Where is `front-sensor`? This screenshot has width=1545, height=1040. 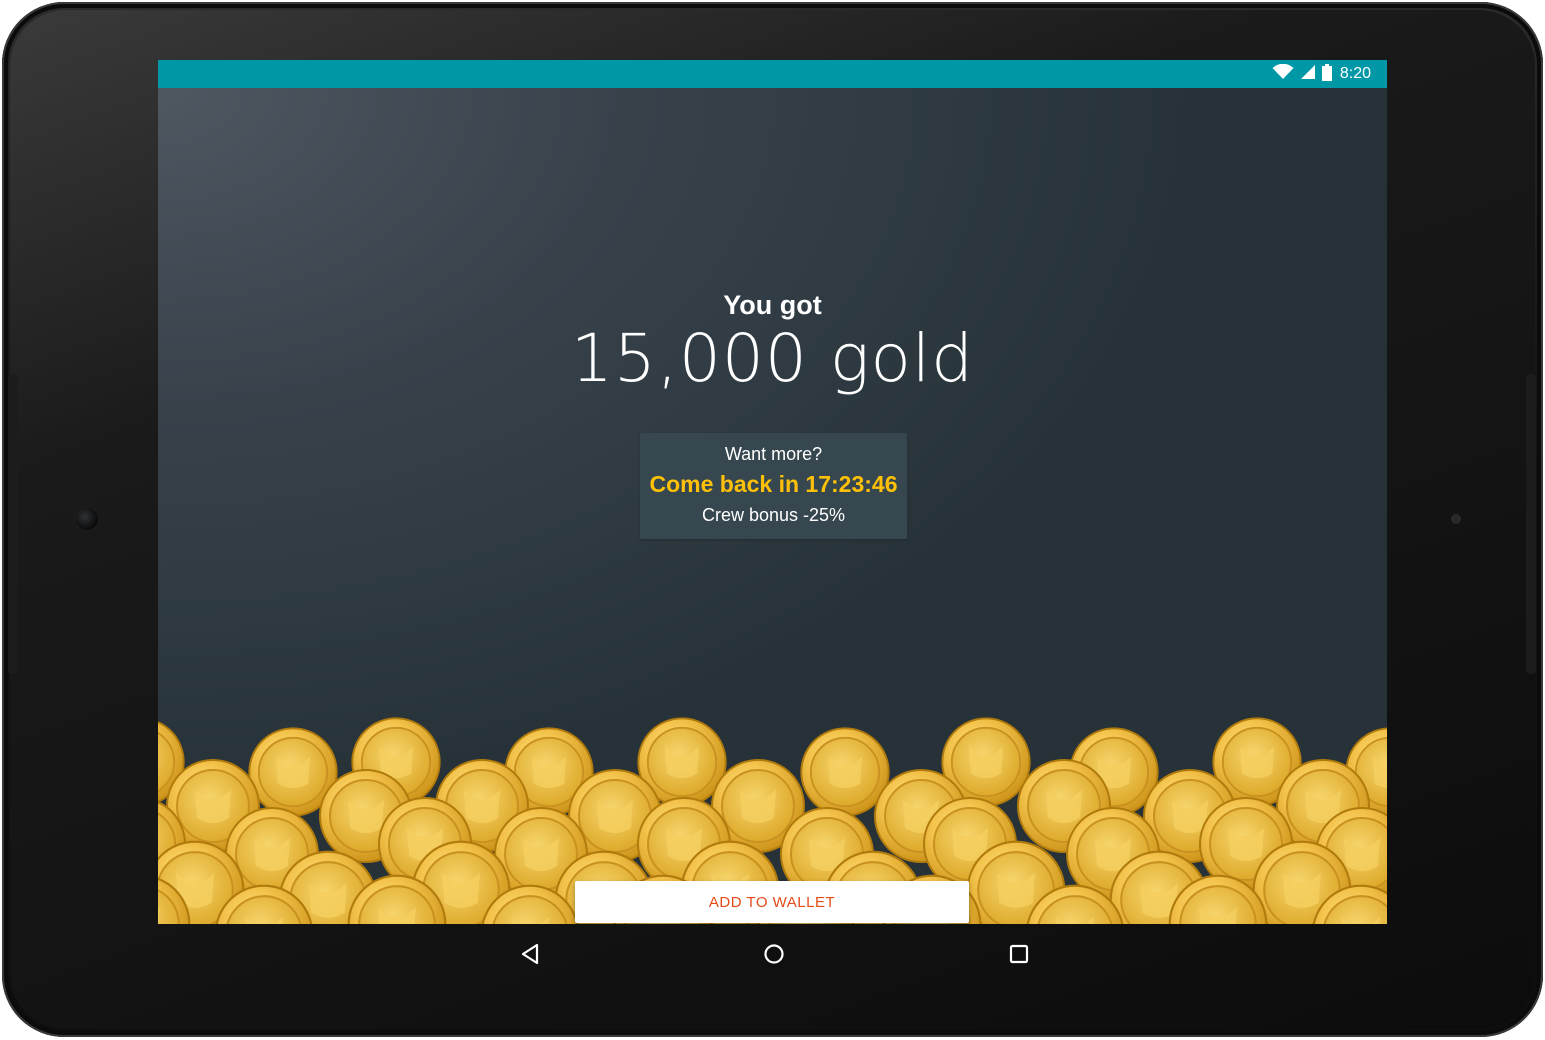
front-sensor is located at coordinates (1456, 519).